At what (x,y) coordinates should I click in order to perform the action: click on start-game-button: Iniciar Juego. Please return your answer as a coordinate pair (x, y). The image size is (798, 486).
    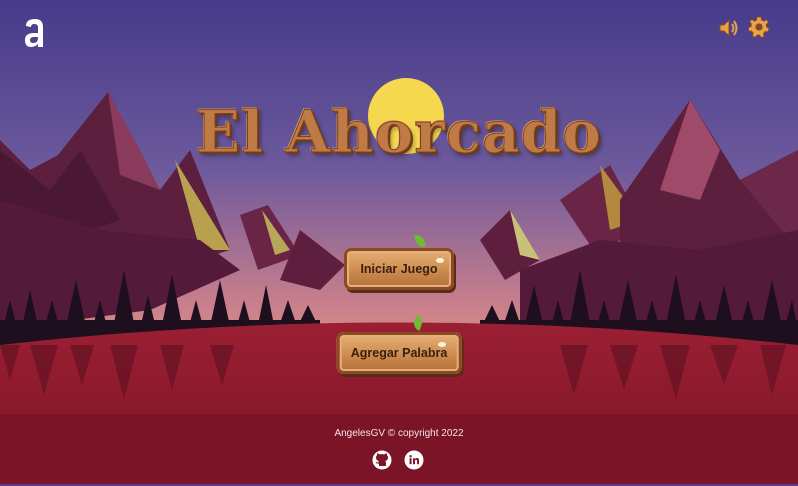
    Looking at the image, I should click on (399, 269).